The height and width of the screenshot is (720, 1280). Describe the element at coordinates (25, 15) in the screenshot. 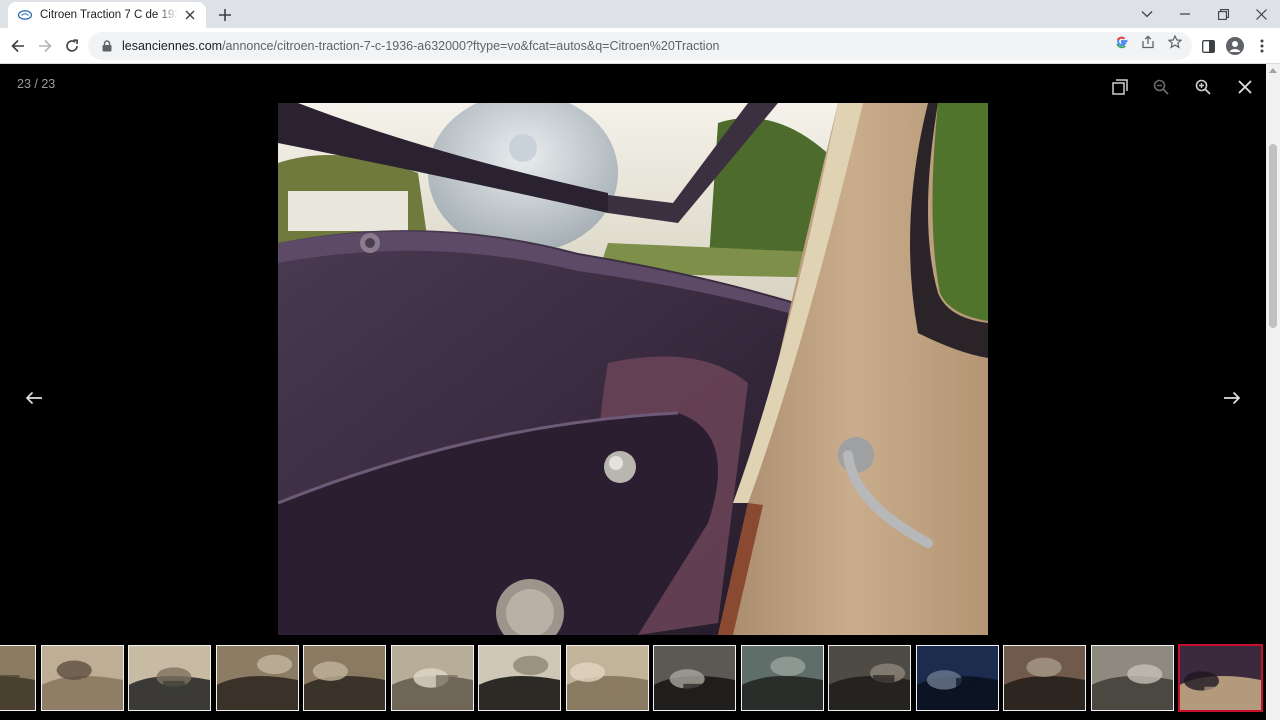

I see `site-favicon-icon` at that location.